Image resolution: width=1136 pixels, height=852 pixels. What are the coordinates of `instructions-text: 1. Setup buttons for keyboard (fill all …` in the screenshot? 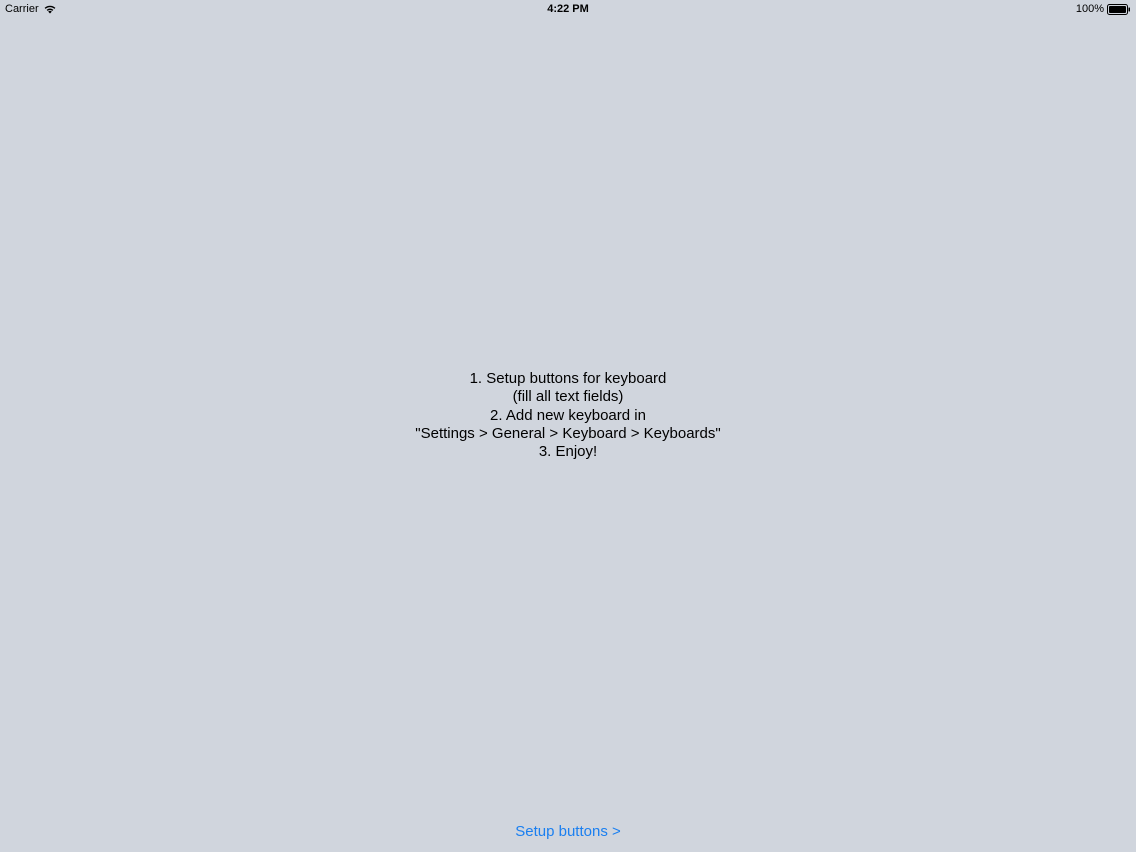 It's located at (568, 415).